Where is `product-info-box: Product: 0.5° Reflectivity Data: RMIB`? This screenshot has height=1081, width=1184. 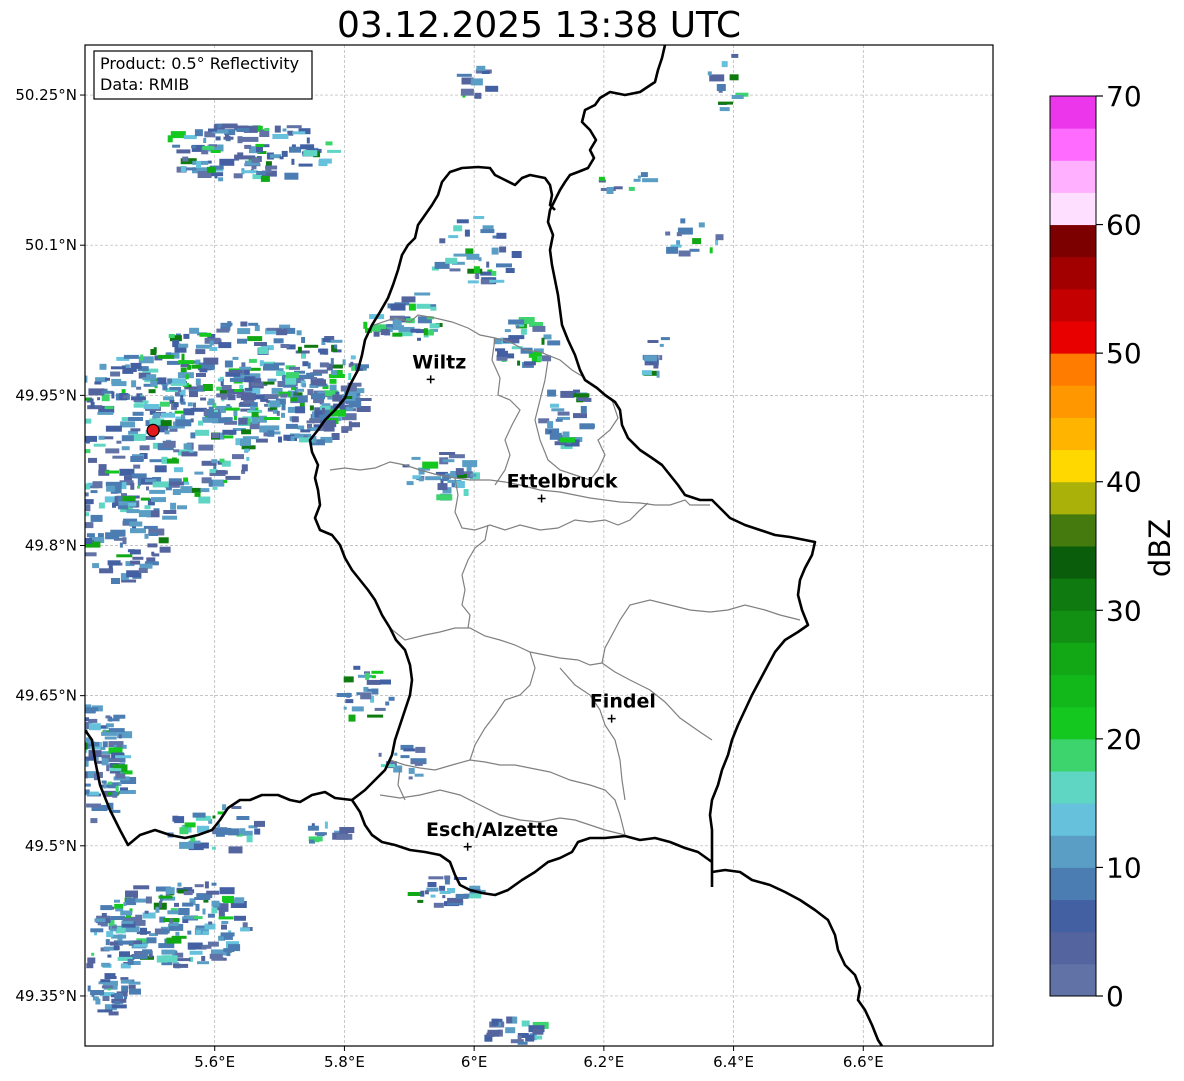 product-info-box: Product: 0.5° Reflectivity Data: RMIB is located at coordinates (203, 75).